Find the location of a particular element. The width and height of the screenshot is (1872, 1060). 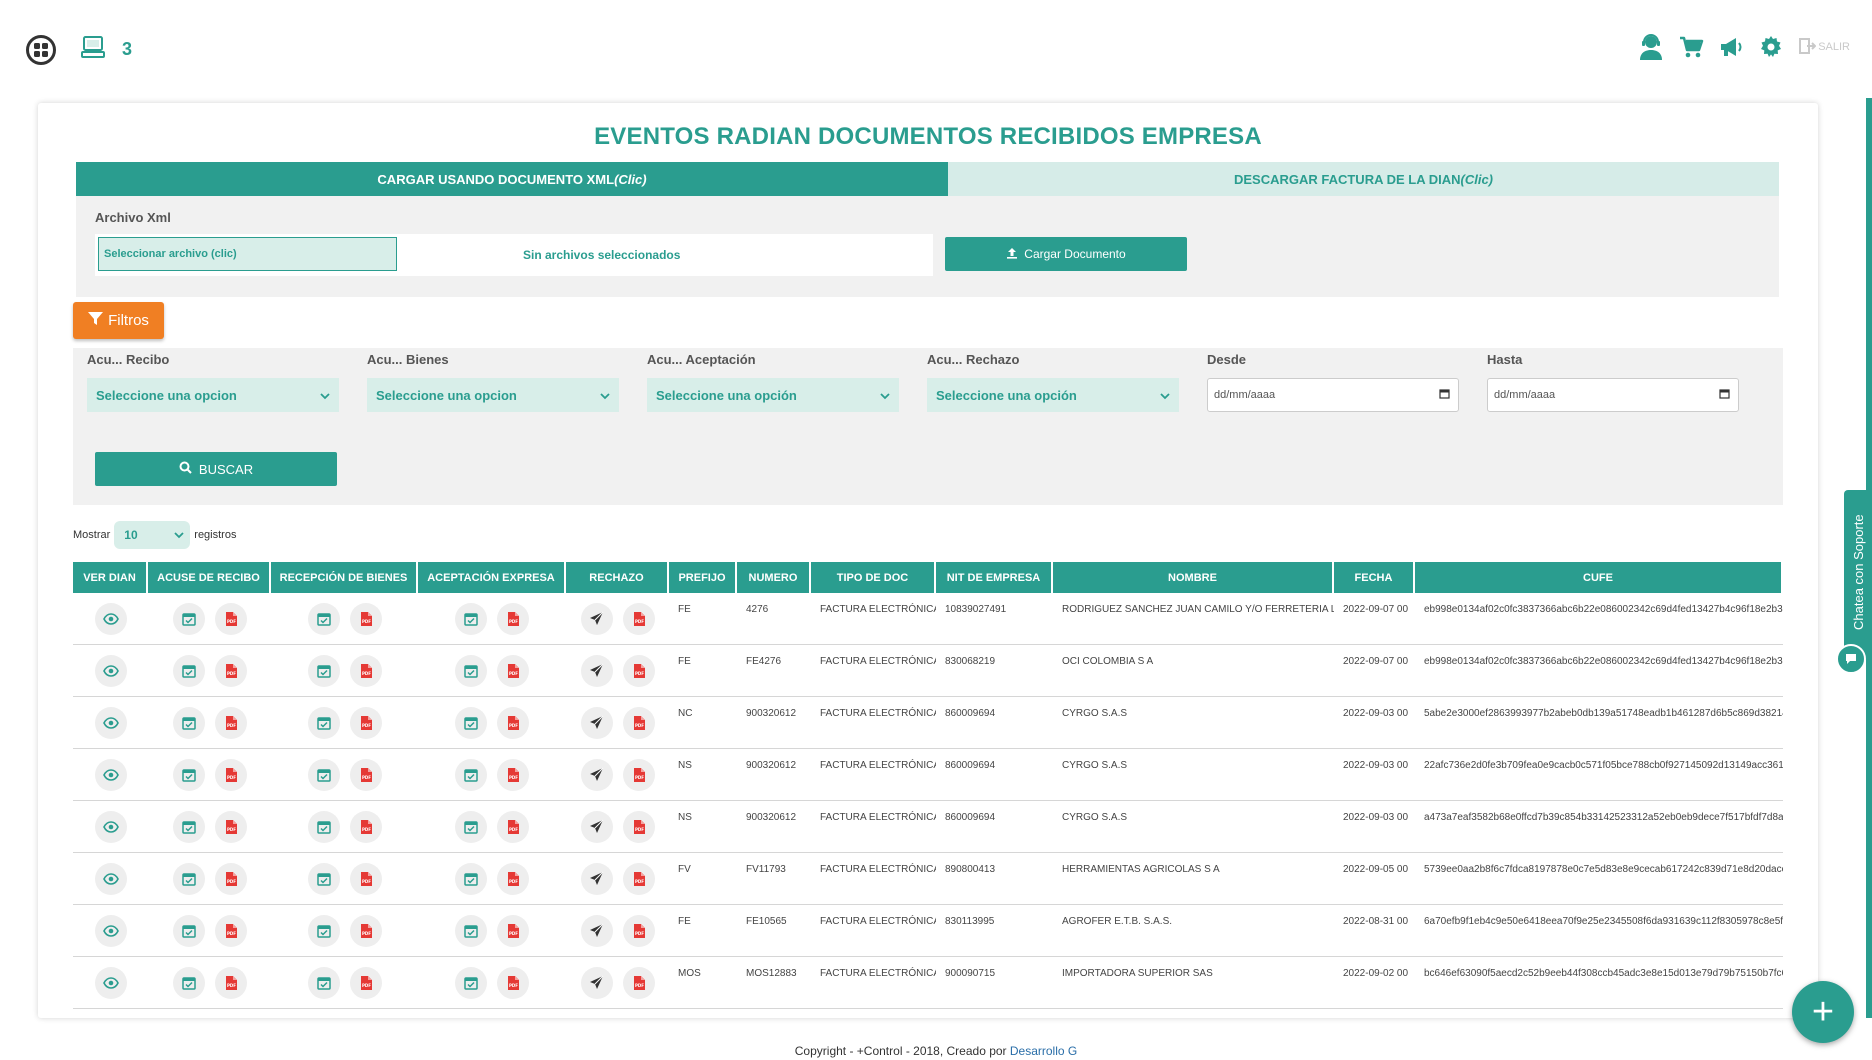

support-chat-tab: Chatea con Soporte is located at coordinates (1858, 575).